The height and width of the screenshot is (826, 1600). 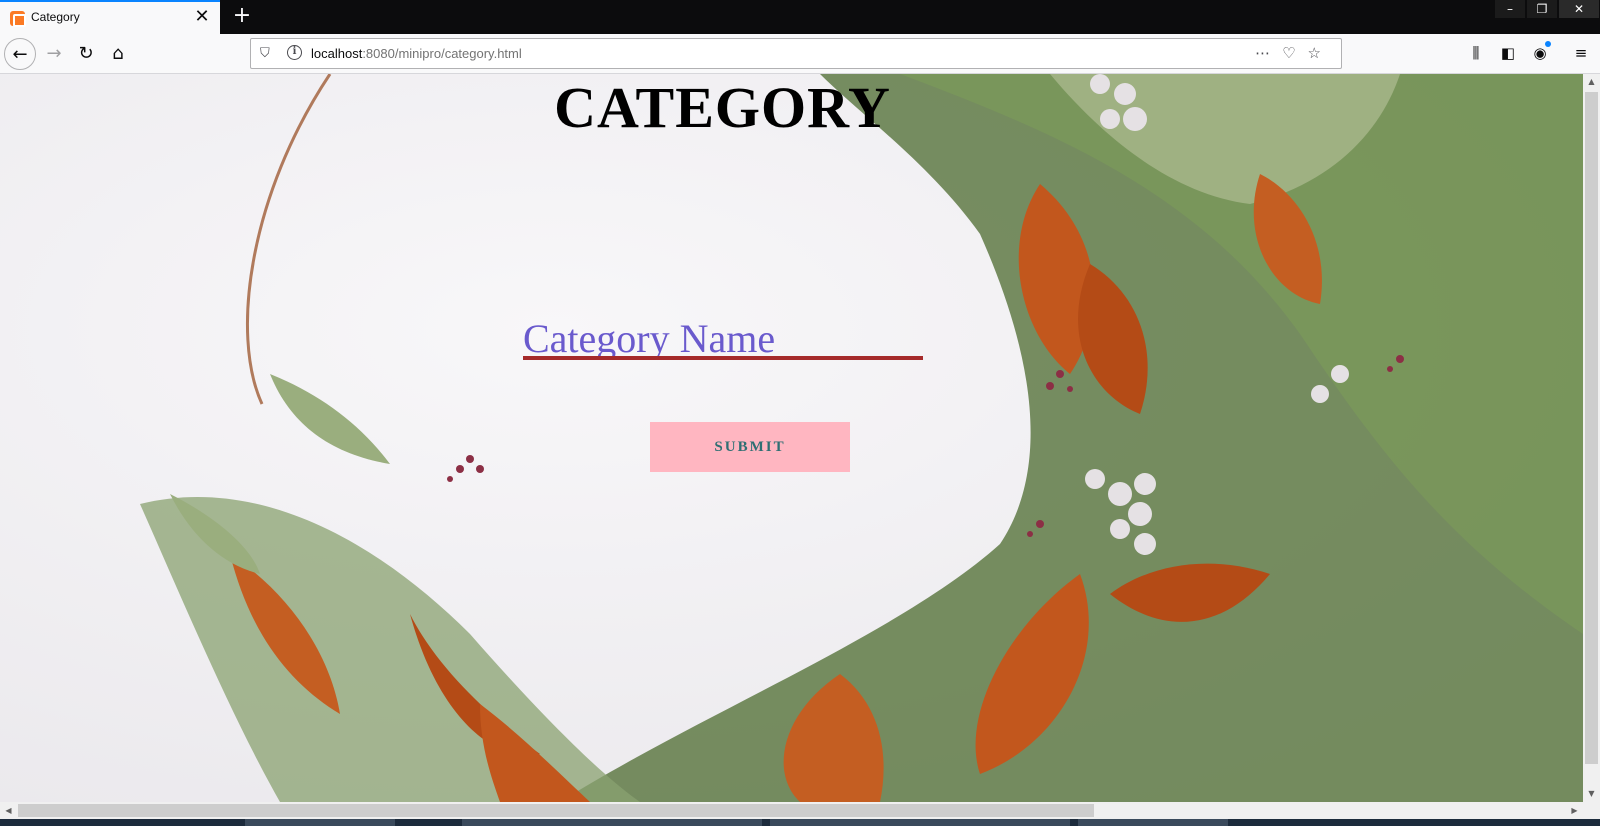 I want to click on tab-category: Category ✕, so click(x=110, y=17).